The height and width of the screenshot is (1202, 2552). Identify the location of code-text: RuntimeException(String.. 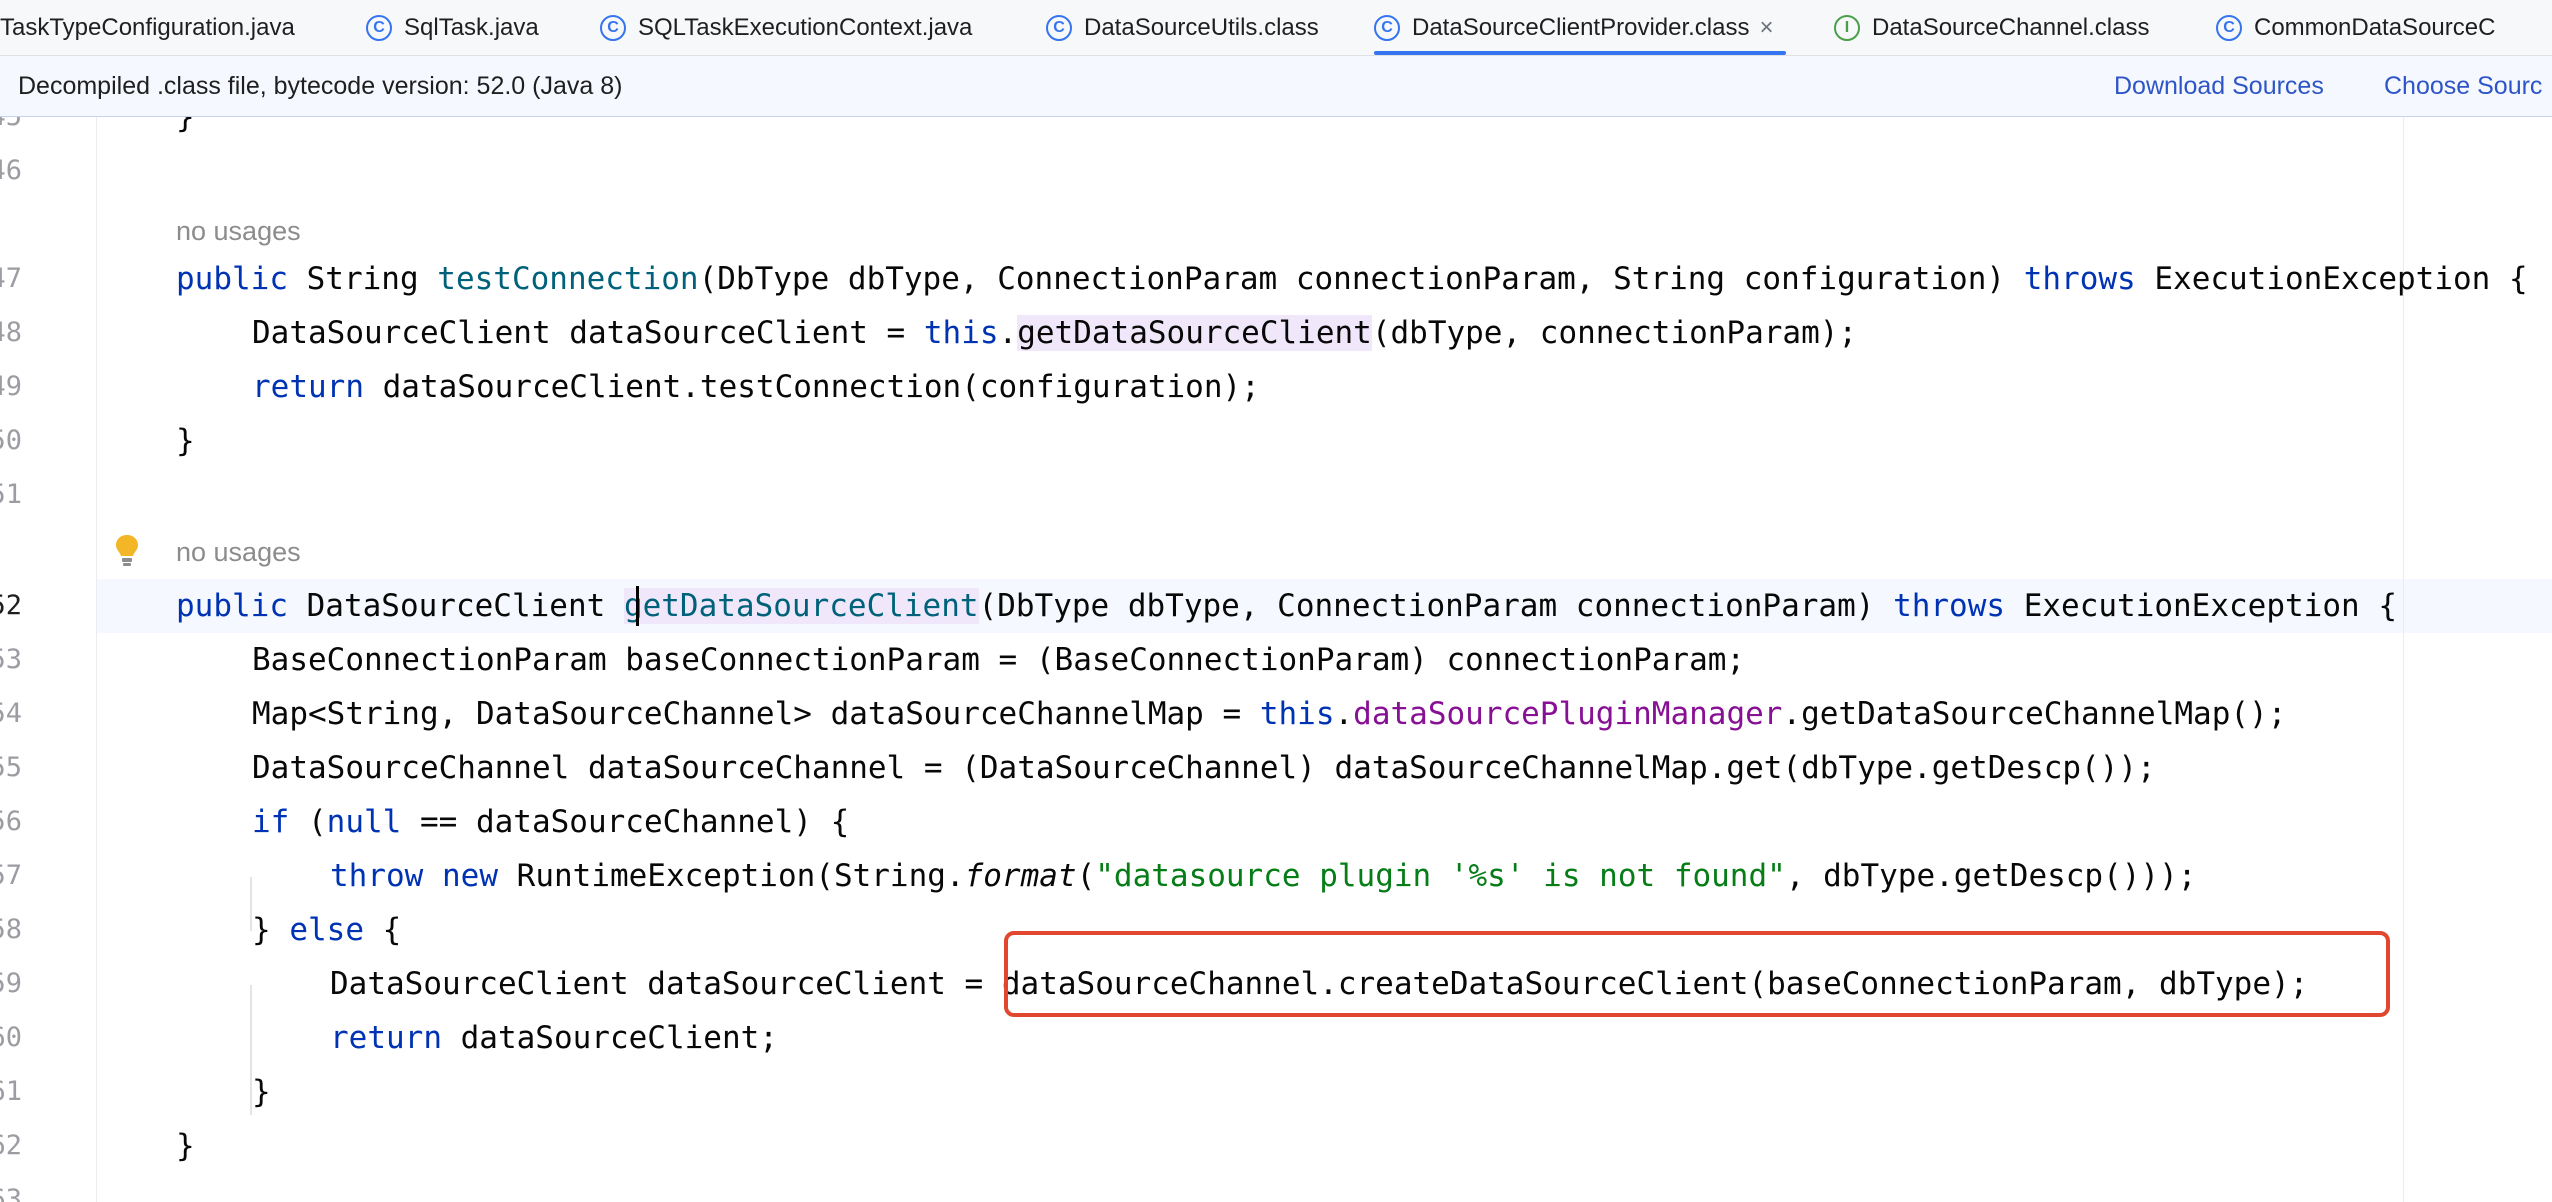
(731, 876).